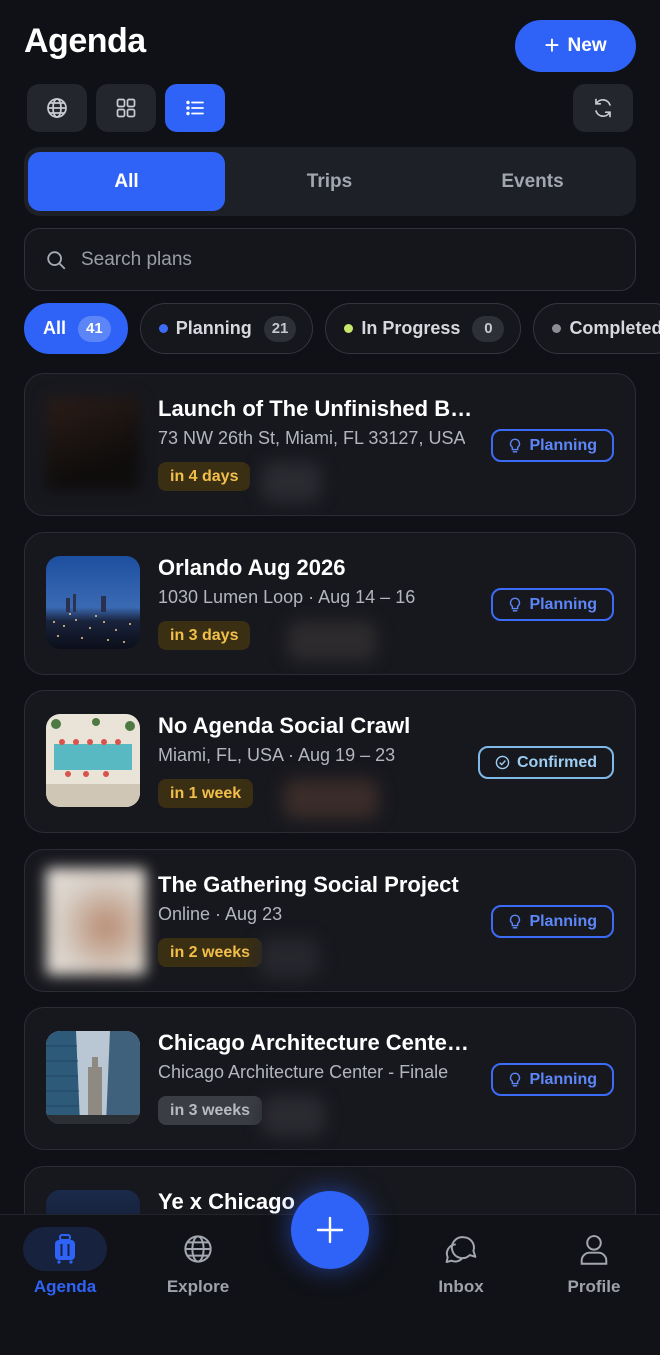 This screenshot has width=660, height=1355. Describe the element at coordinates (488, 328) in the screenshot. I see `filter-count: 0` at that location.